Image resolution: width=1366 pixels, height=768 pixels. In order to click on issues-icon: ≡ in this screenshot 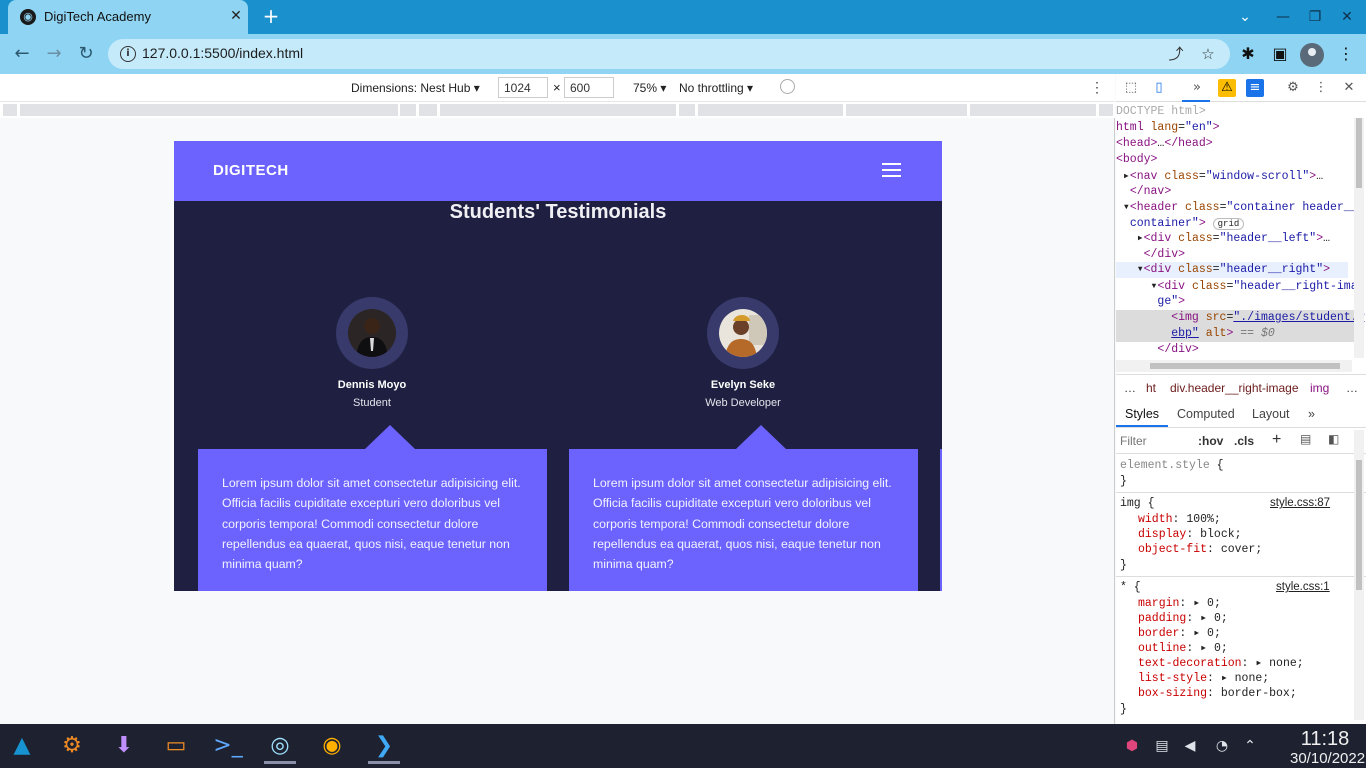, I will do `click(1255, 88)`.